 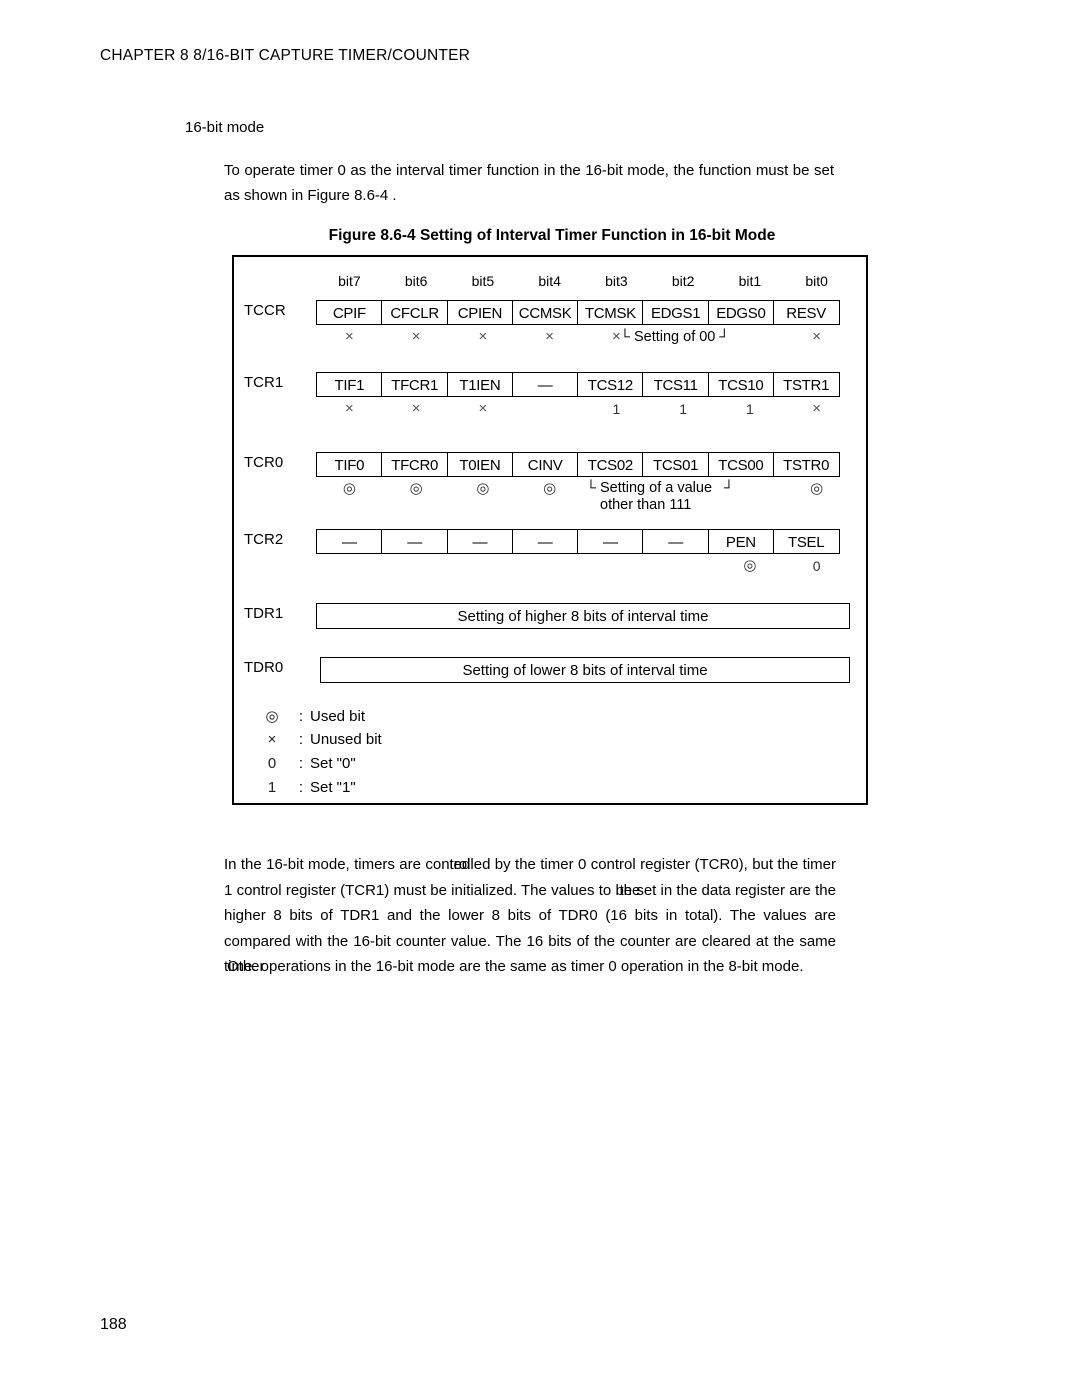 I want to click on page-number: 188, so click(x=113, y=1324).